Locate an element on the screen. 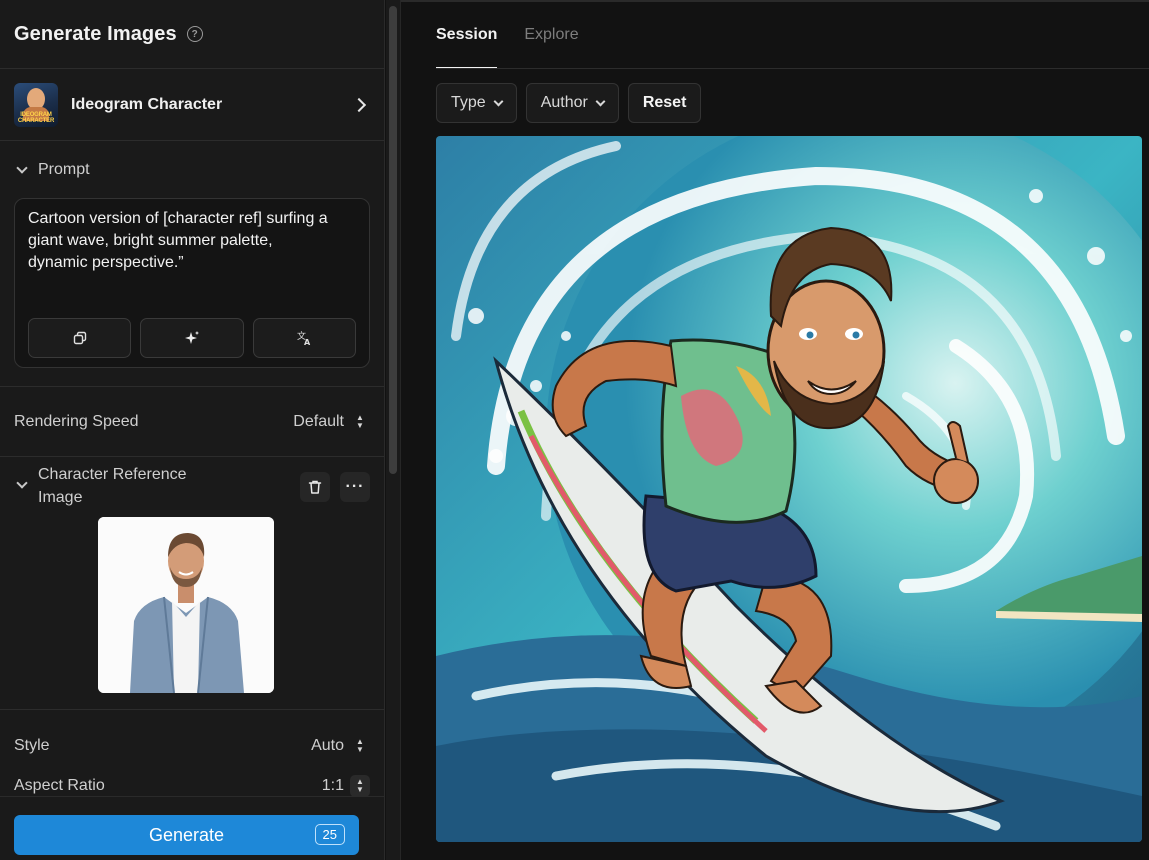 The image size is (1149, 860). delete-reference-button is located at coordinates (315, 487).